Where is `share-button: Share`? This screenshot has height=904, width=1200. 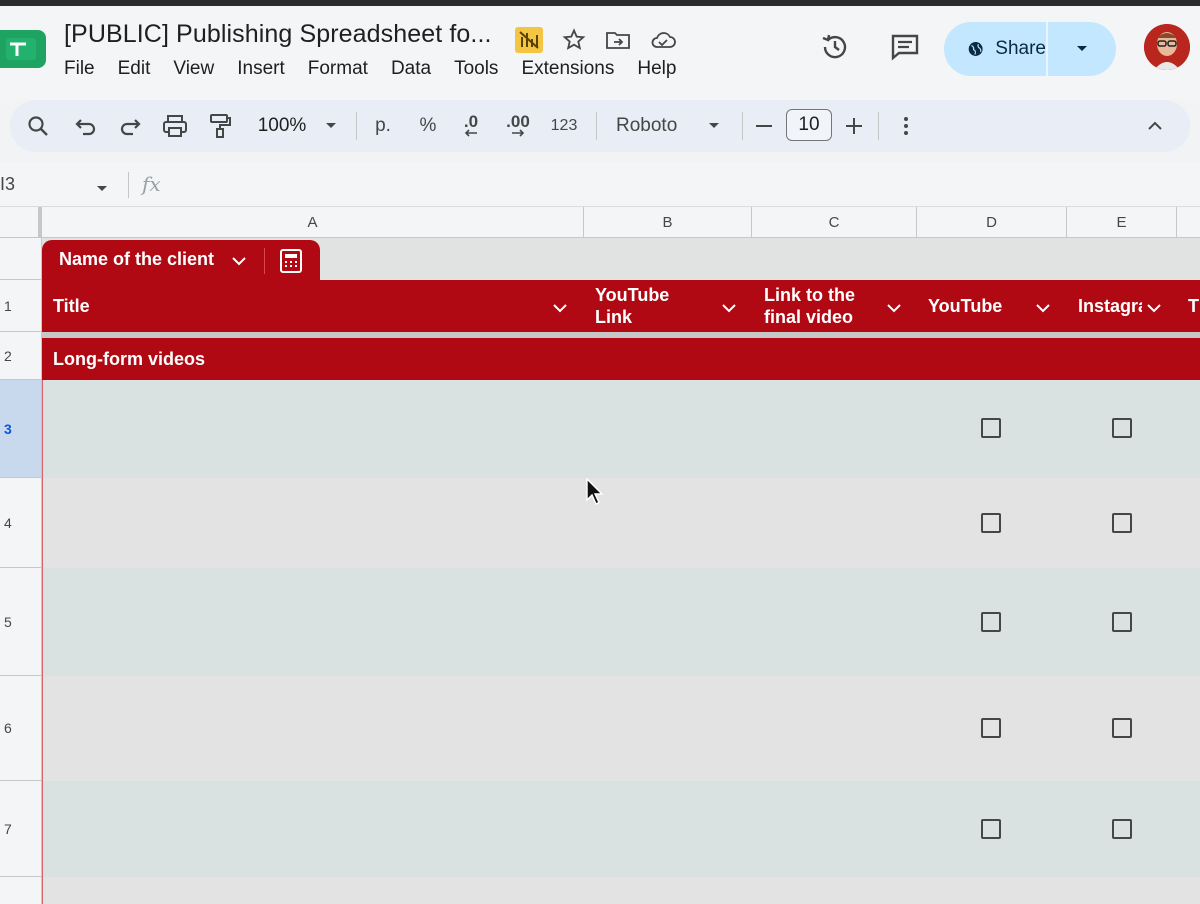
share-button: Share is located at coordinates (995, 49).